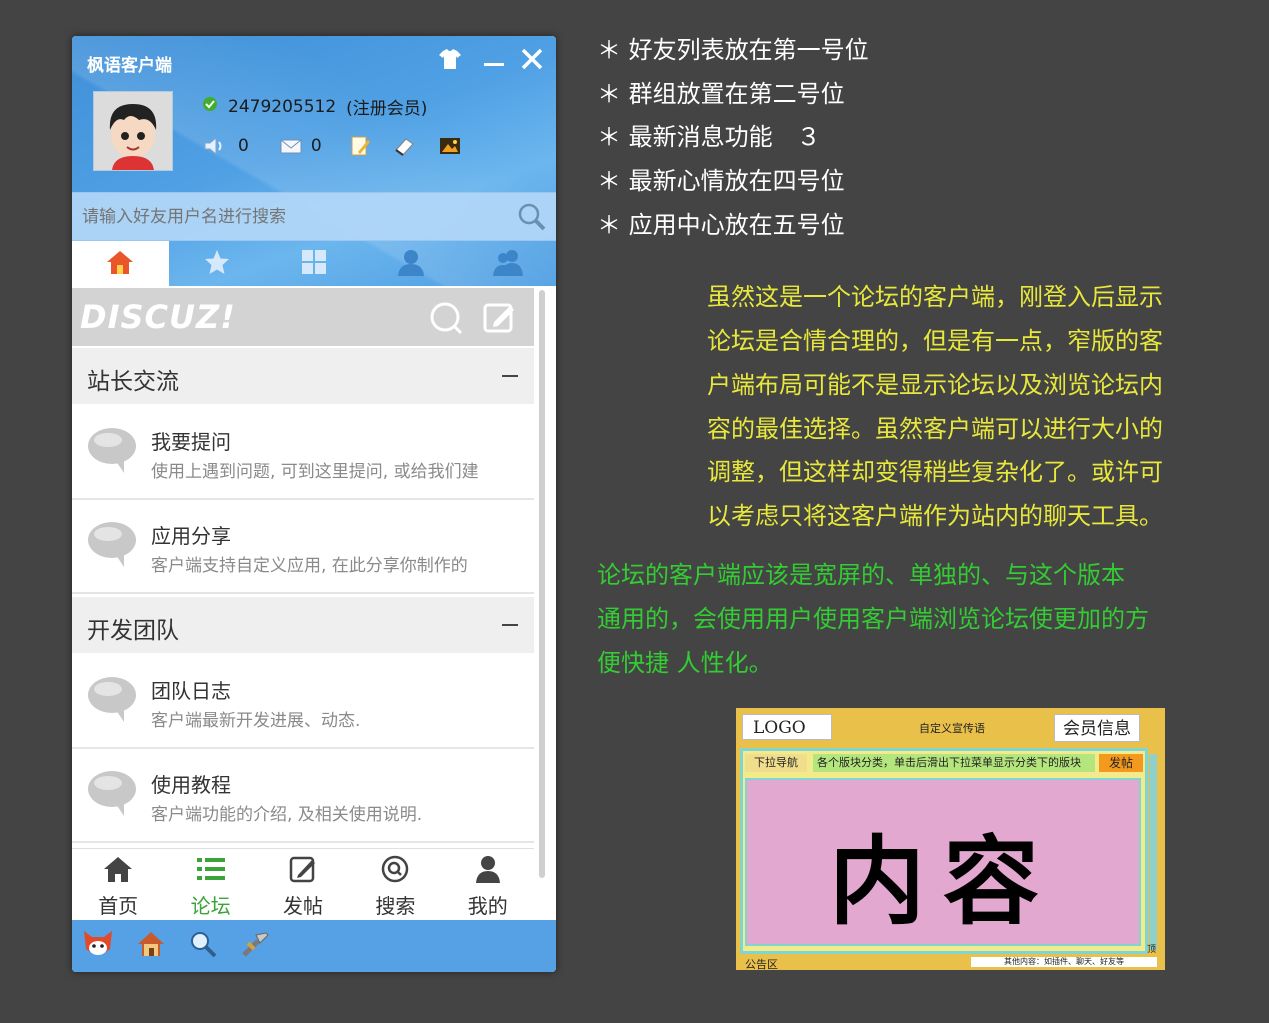 The image size is (1269, 1023). Describe the element at coordinates (360, 146) in the screenshot. I see `note-edit-icon` at that location.